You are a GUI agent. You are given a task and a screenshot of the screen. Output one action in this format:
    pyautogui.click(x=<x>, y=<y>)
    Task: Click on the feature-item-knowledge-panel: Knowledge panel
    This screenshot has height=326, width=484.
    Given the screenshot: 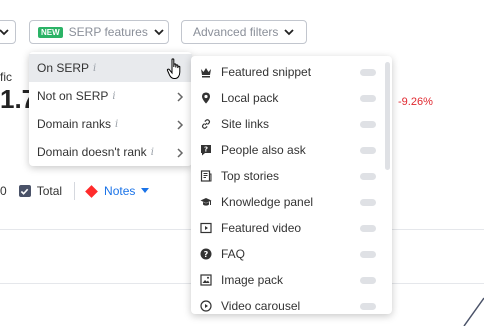 What is the action you would take?
    pyautogui.click(x=291, y=202)
    